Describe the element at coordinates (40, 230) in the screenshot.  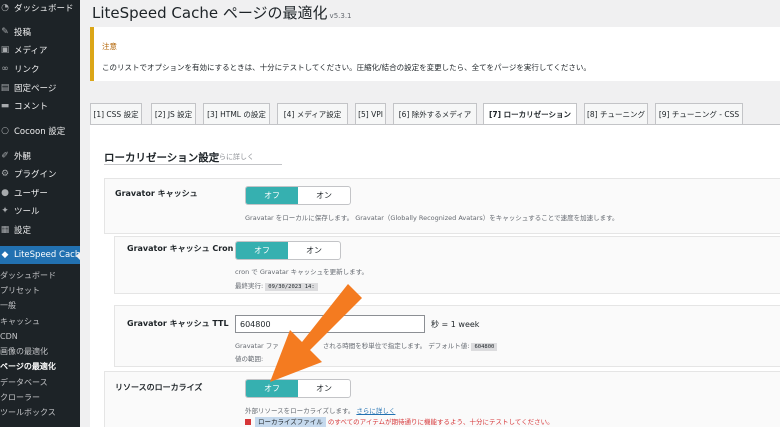
I see `sidebar-item-settings: ▦ 設定` at that location.